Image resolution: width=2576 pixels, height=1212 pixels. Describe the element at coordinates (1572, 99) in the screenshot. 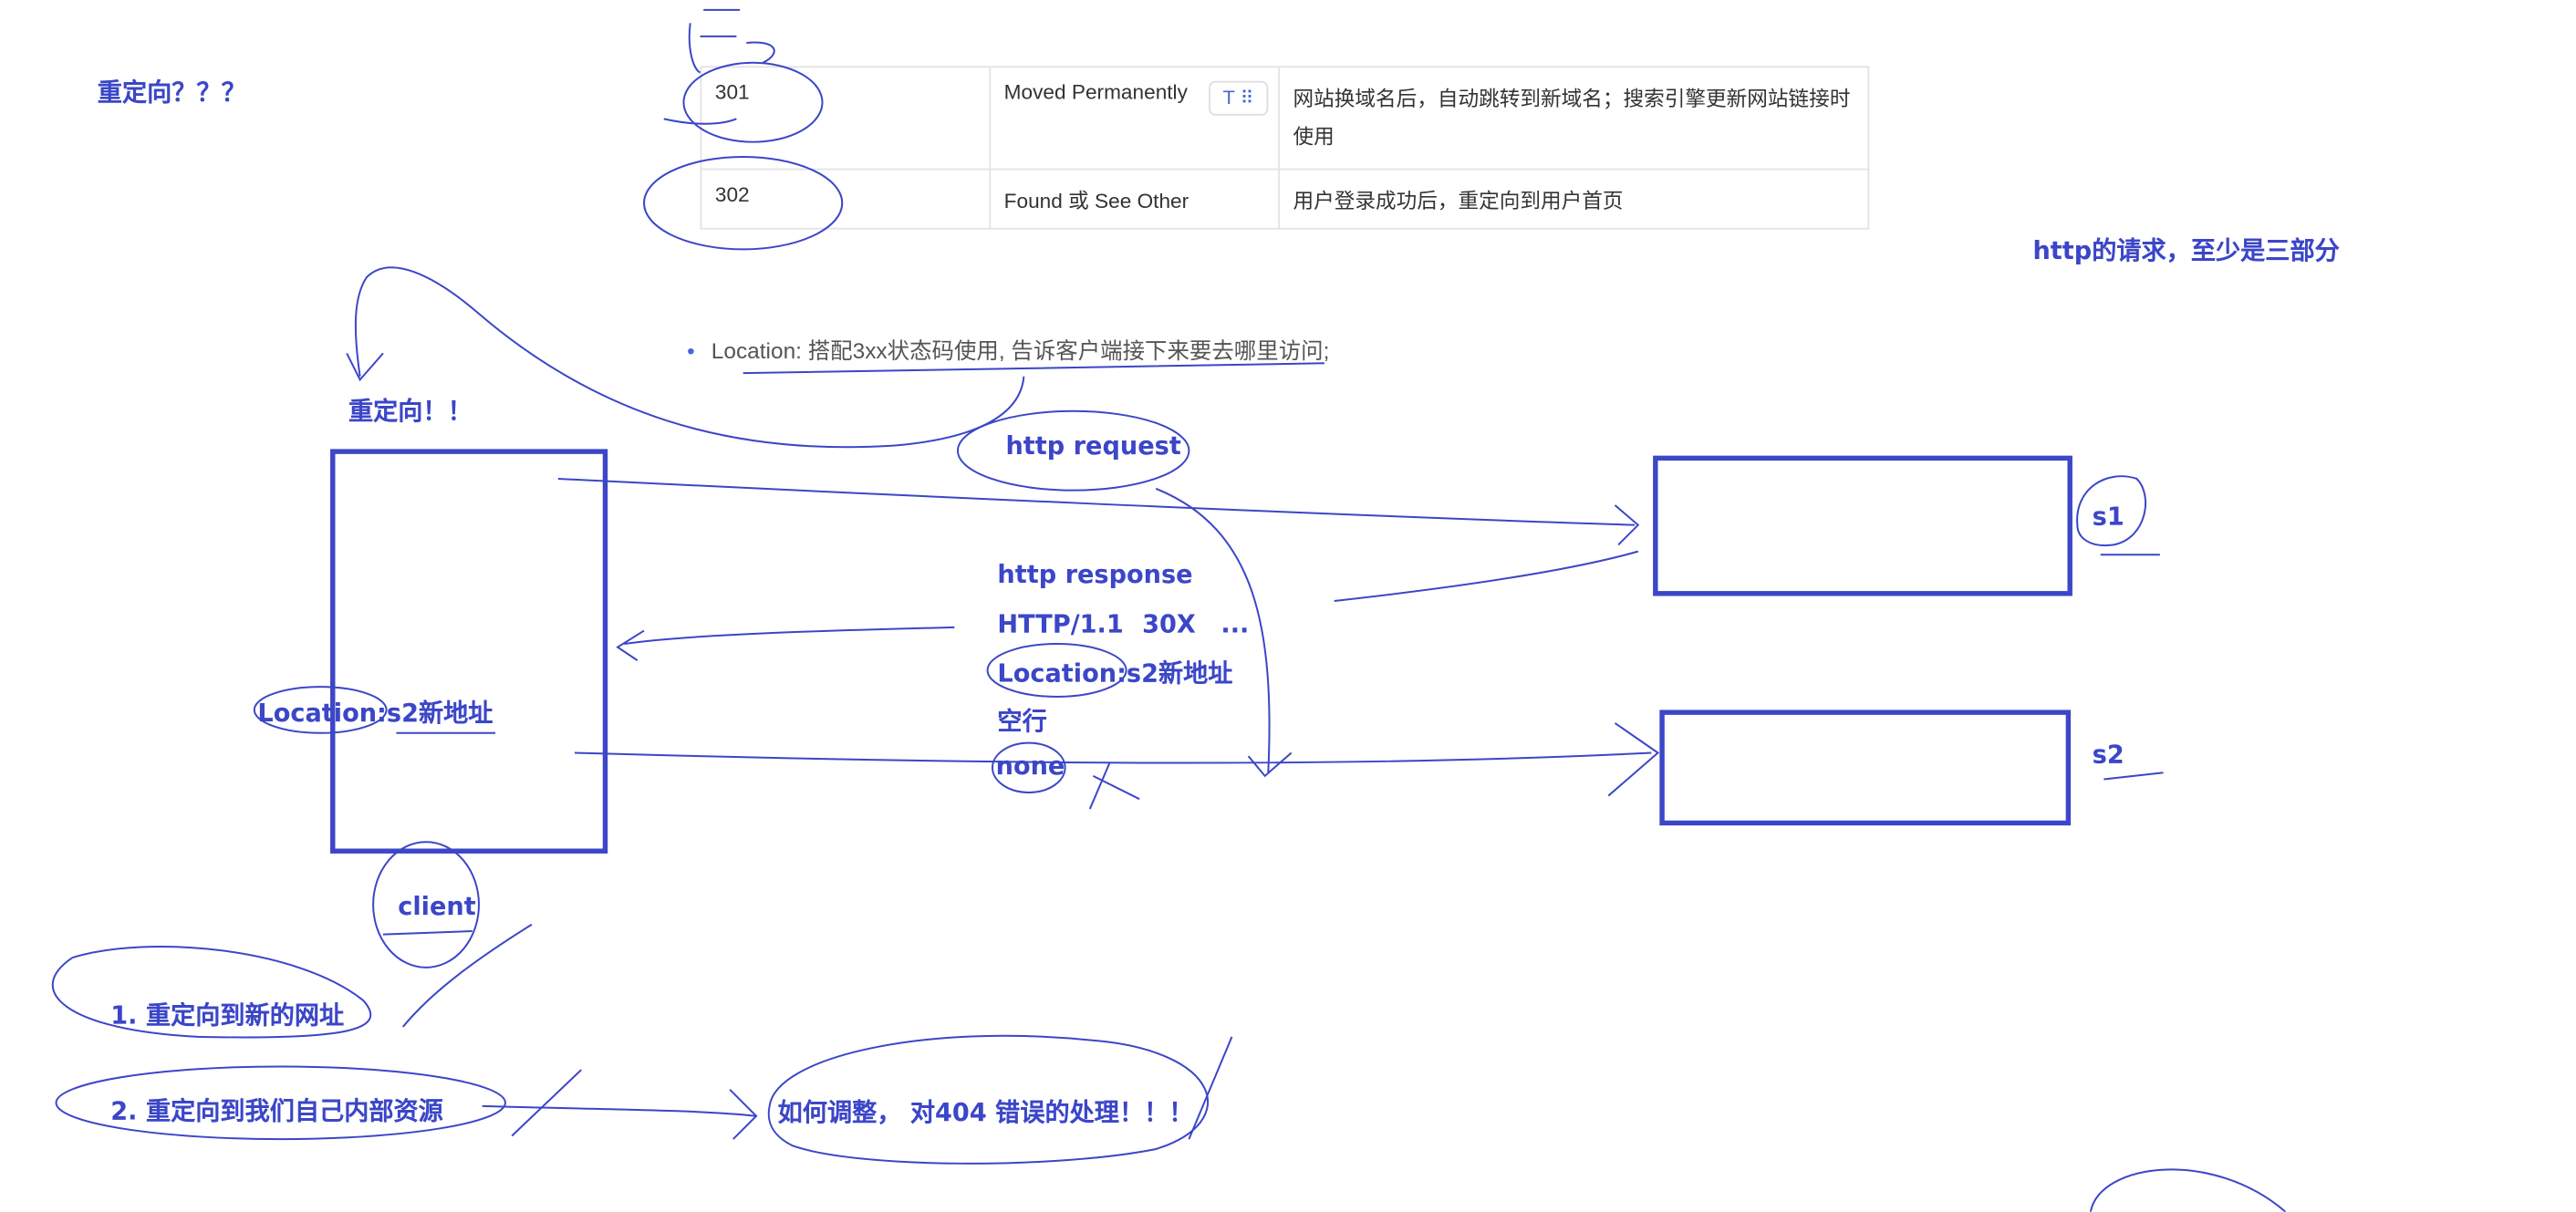

I see `status-desc-line: 网站换域名后，自动跳转到新域名；搜索引擎更新网站链接时` at that location.